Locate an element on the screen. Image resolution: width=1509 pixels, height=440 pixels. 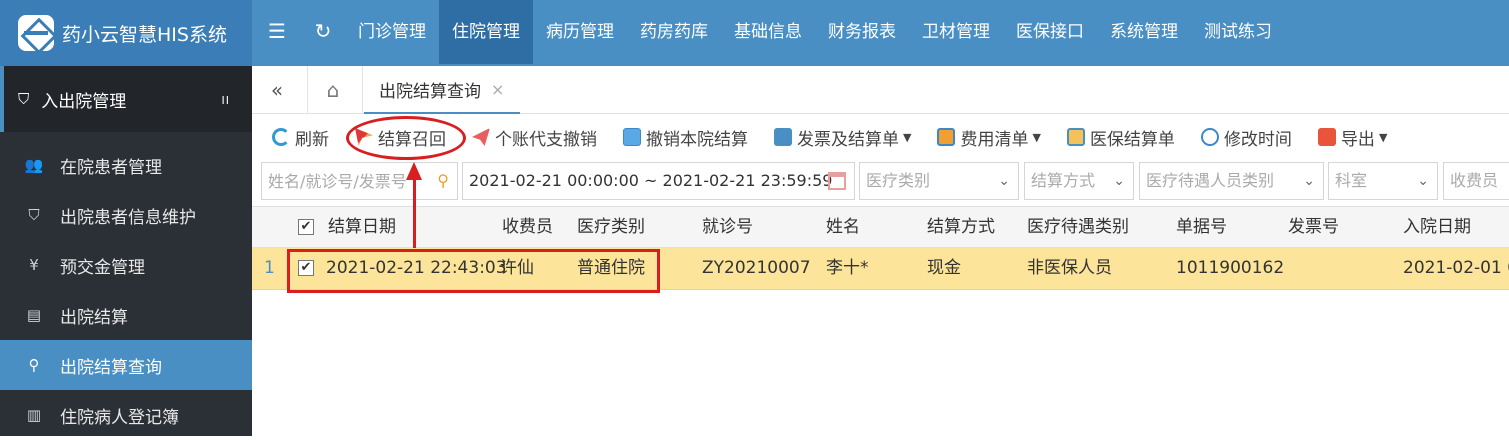
cost-list-icon is located at coordinates (946, 137).